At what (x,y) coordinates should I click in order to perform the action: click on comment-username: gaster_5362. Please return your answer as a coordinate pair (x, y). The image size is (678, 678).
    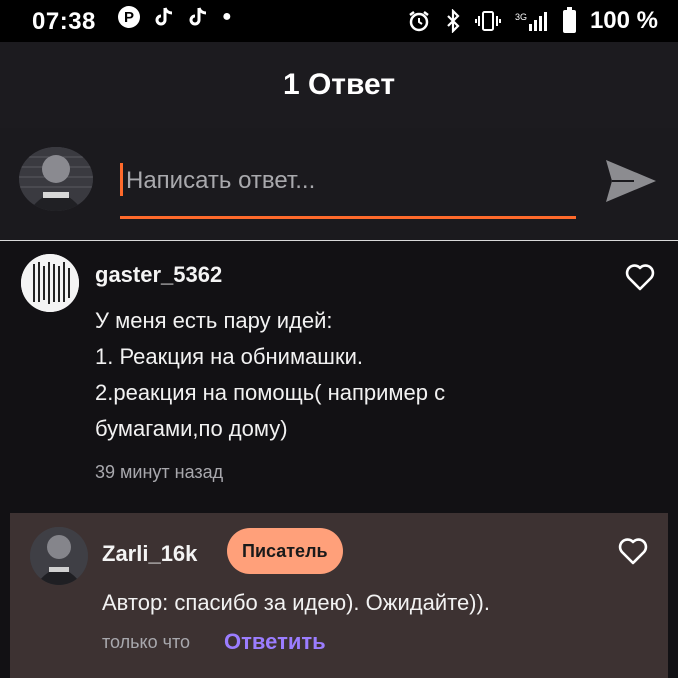
    Looking at the image, I should click on (158, 275).